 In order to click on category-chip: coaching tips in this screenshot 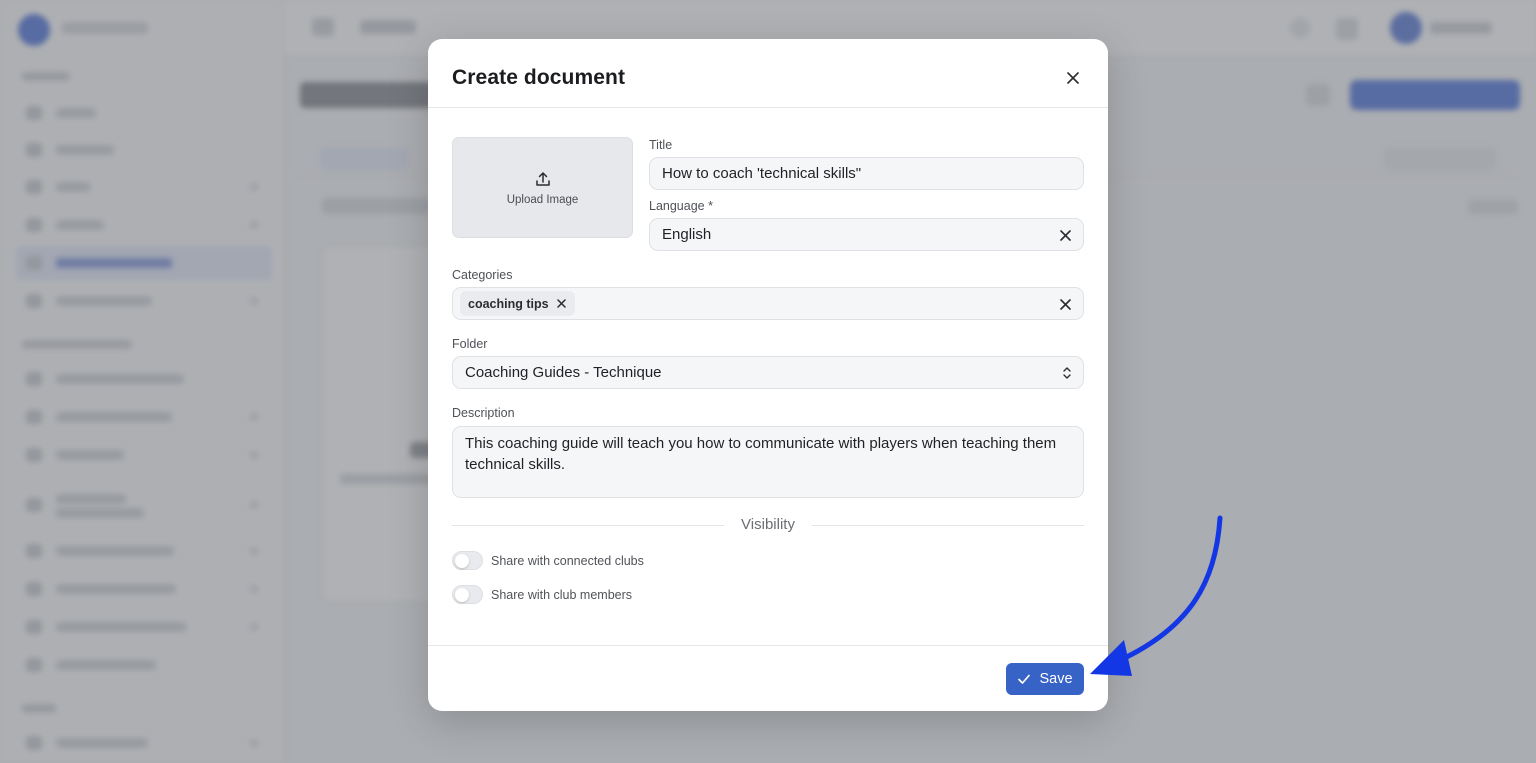, I will do `click(517, 303)`.